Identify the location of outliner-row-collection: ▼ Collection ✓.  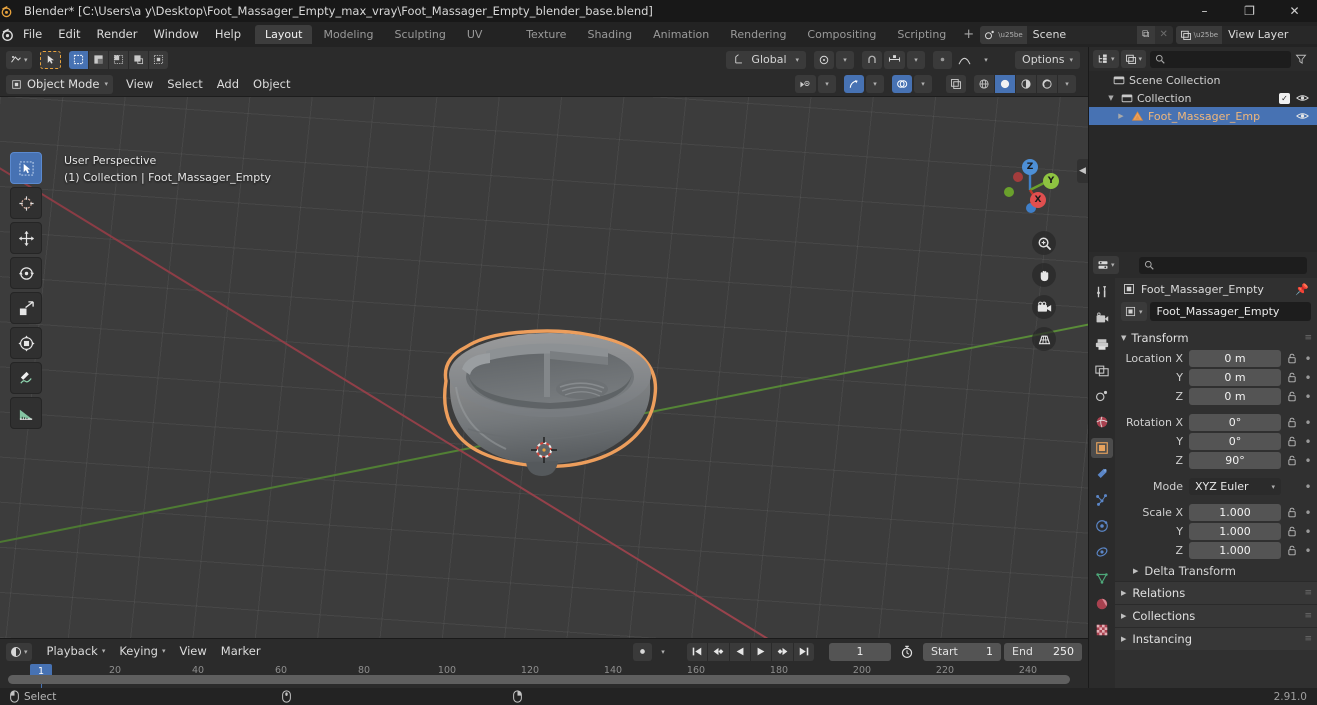
(1203, 98).